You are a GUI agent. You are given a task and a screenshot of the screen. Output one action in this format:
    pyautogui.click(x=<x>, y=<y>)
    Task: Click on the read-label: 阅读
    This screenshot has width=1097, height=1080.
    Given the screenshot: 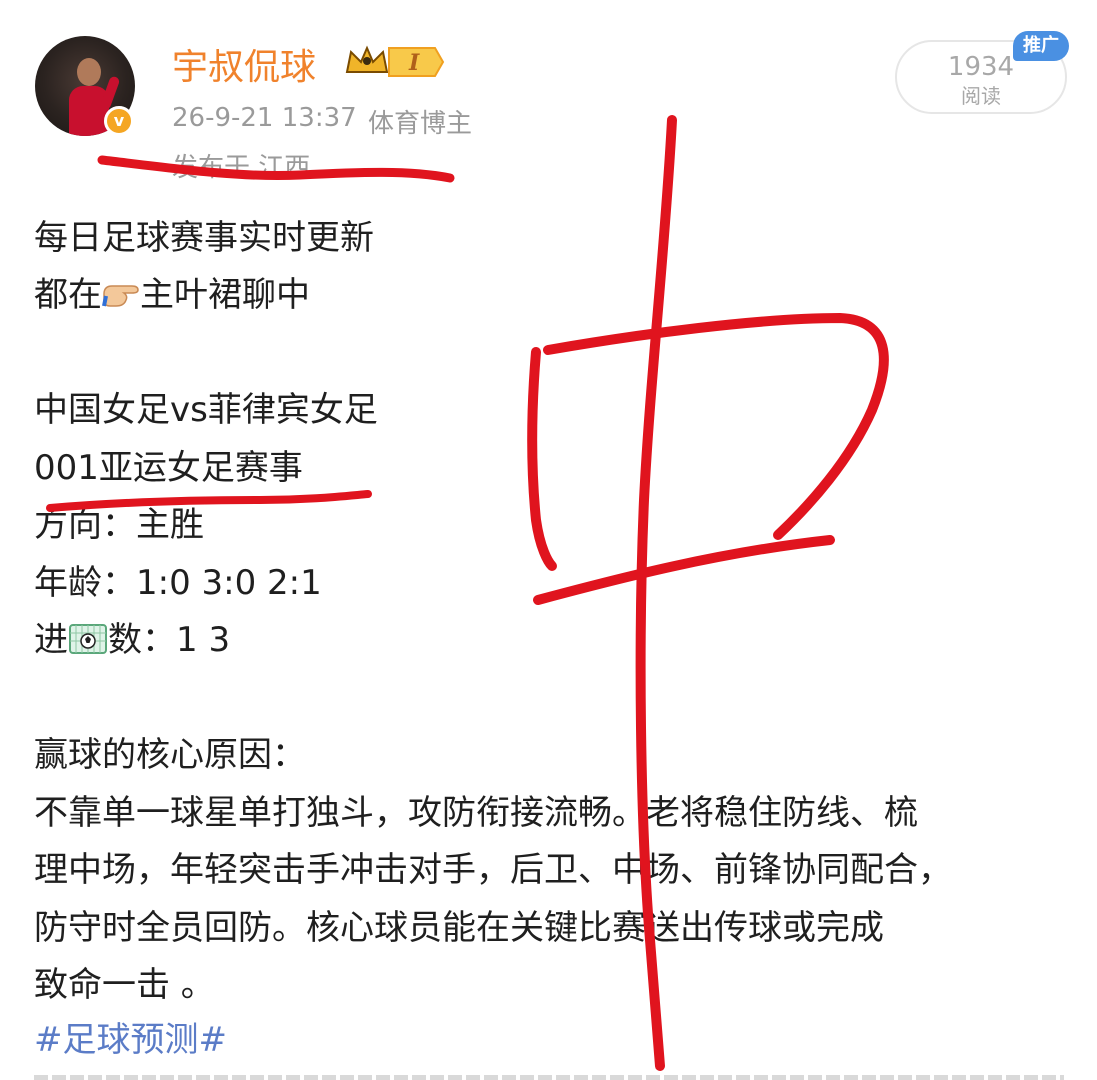 What is the action you would take?
    pyautogui.click(x=981, y=96)
    